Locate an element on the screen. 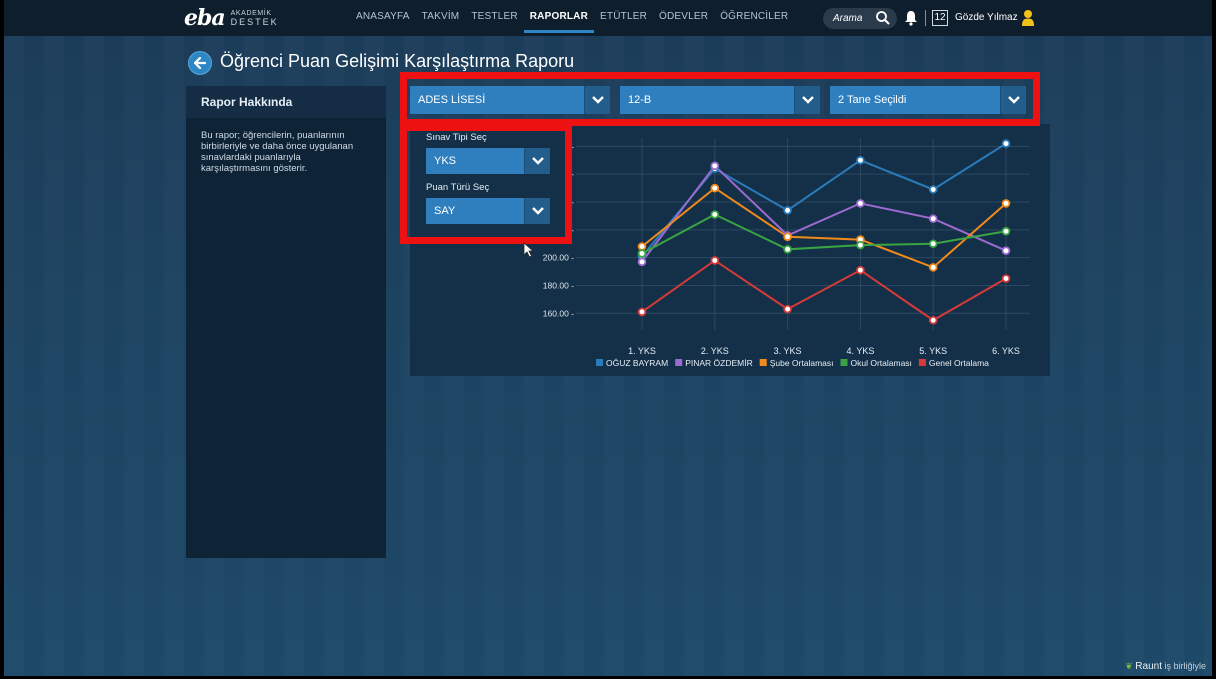 The height and width of the screenshot is (679, 1216). arrow-left-icon is located at coordinates (200, 63).